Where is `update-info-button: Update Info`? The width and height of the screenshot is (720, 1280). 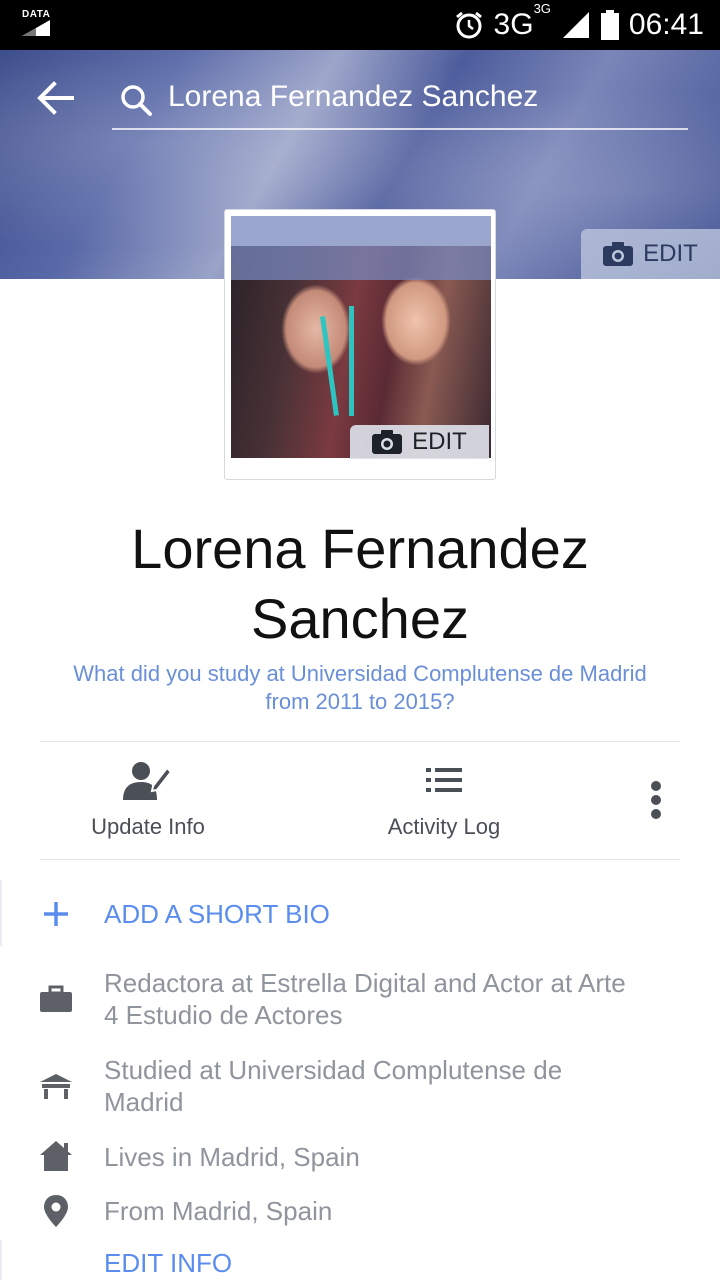 update-info-button: Update Info is located at coordinates (148, 800).